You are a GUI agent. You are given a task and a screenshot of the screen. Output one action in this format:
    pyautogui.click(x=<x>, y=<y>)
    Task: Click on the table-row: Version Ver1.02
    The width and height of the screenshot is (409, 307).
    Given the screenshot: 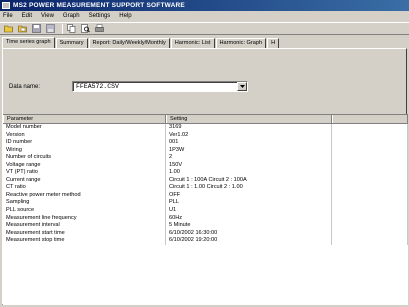 What is the action you would take?
    pyautogui.click(x=205, y=135)
    